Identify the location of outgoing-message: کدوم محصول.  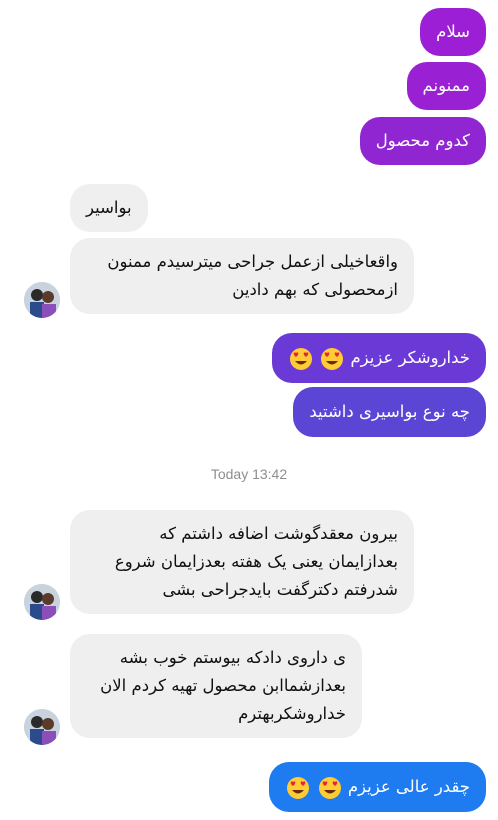
(422, 141).